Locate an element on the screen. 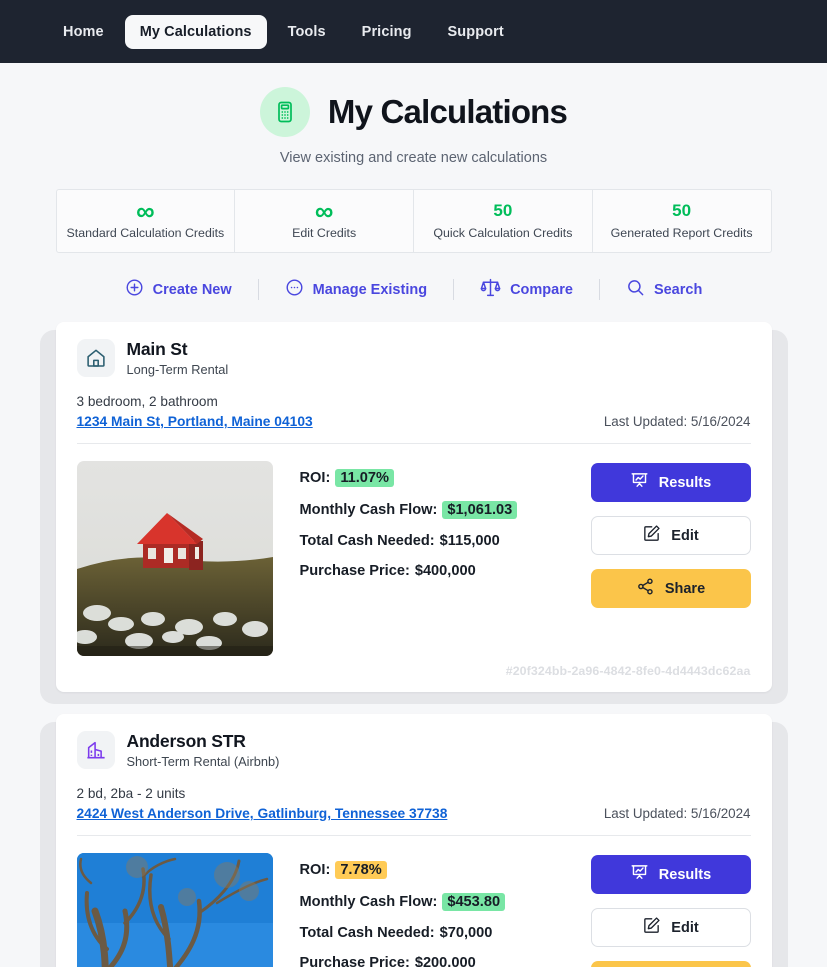 This screenshot has height=967, width=827. property-thumbnail-red-house is located at coordinates (174, 558).